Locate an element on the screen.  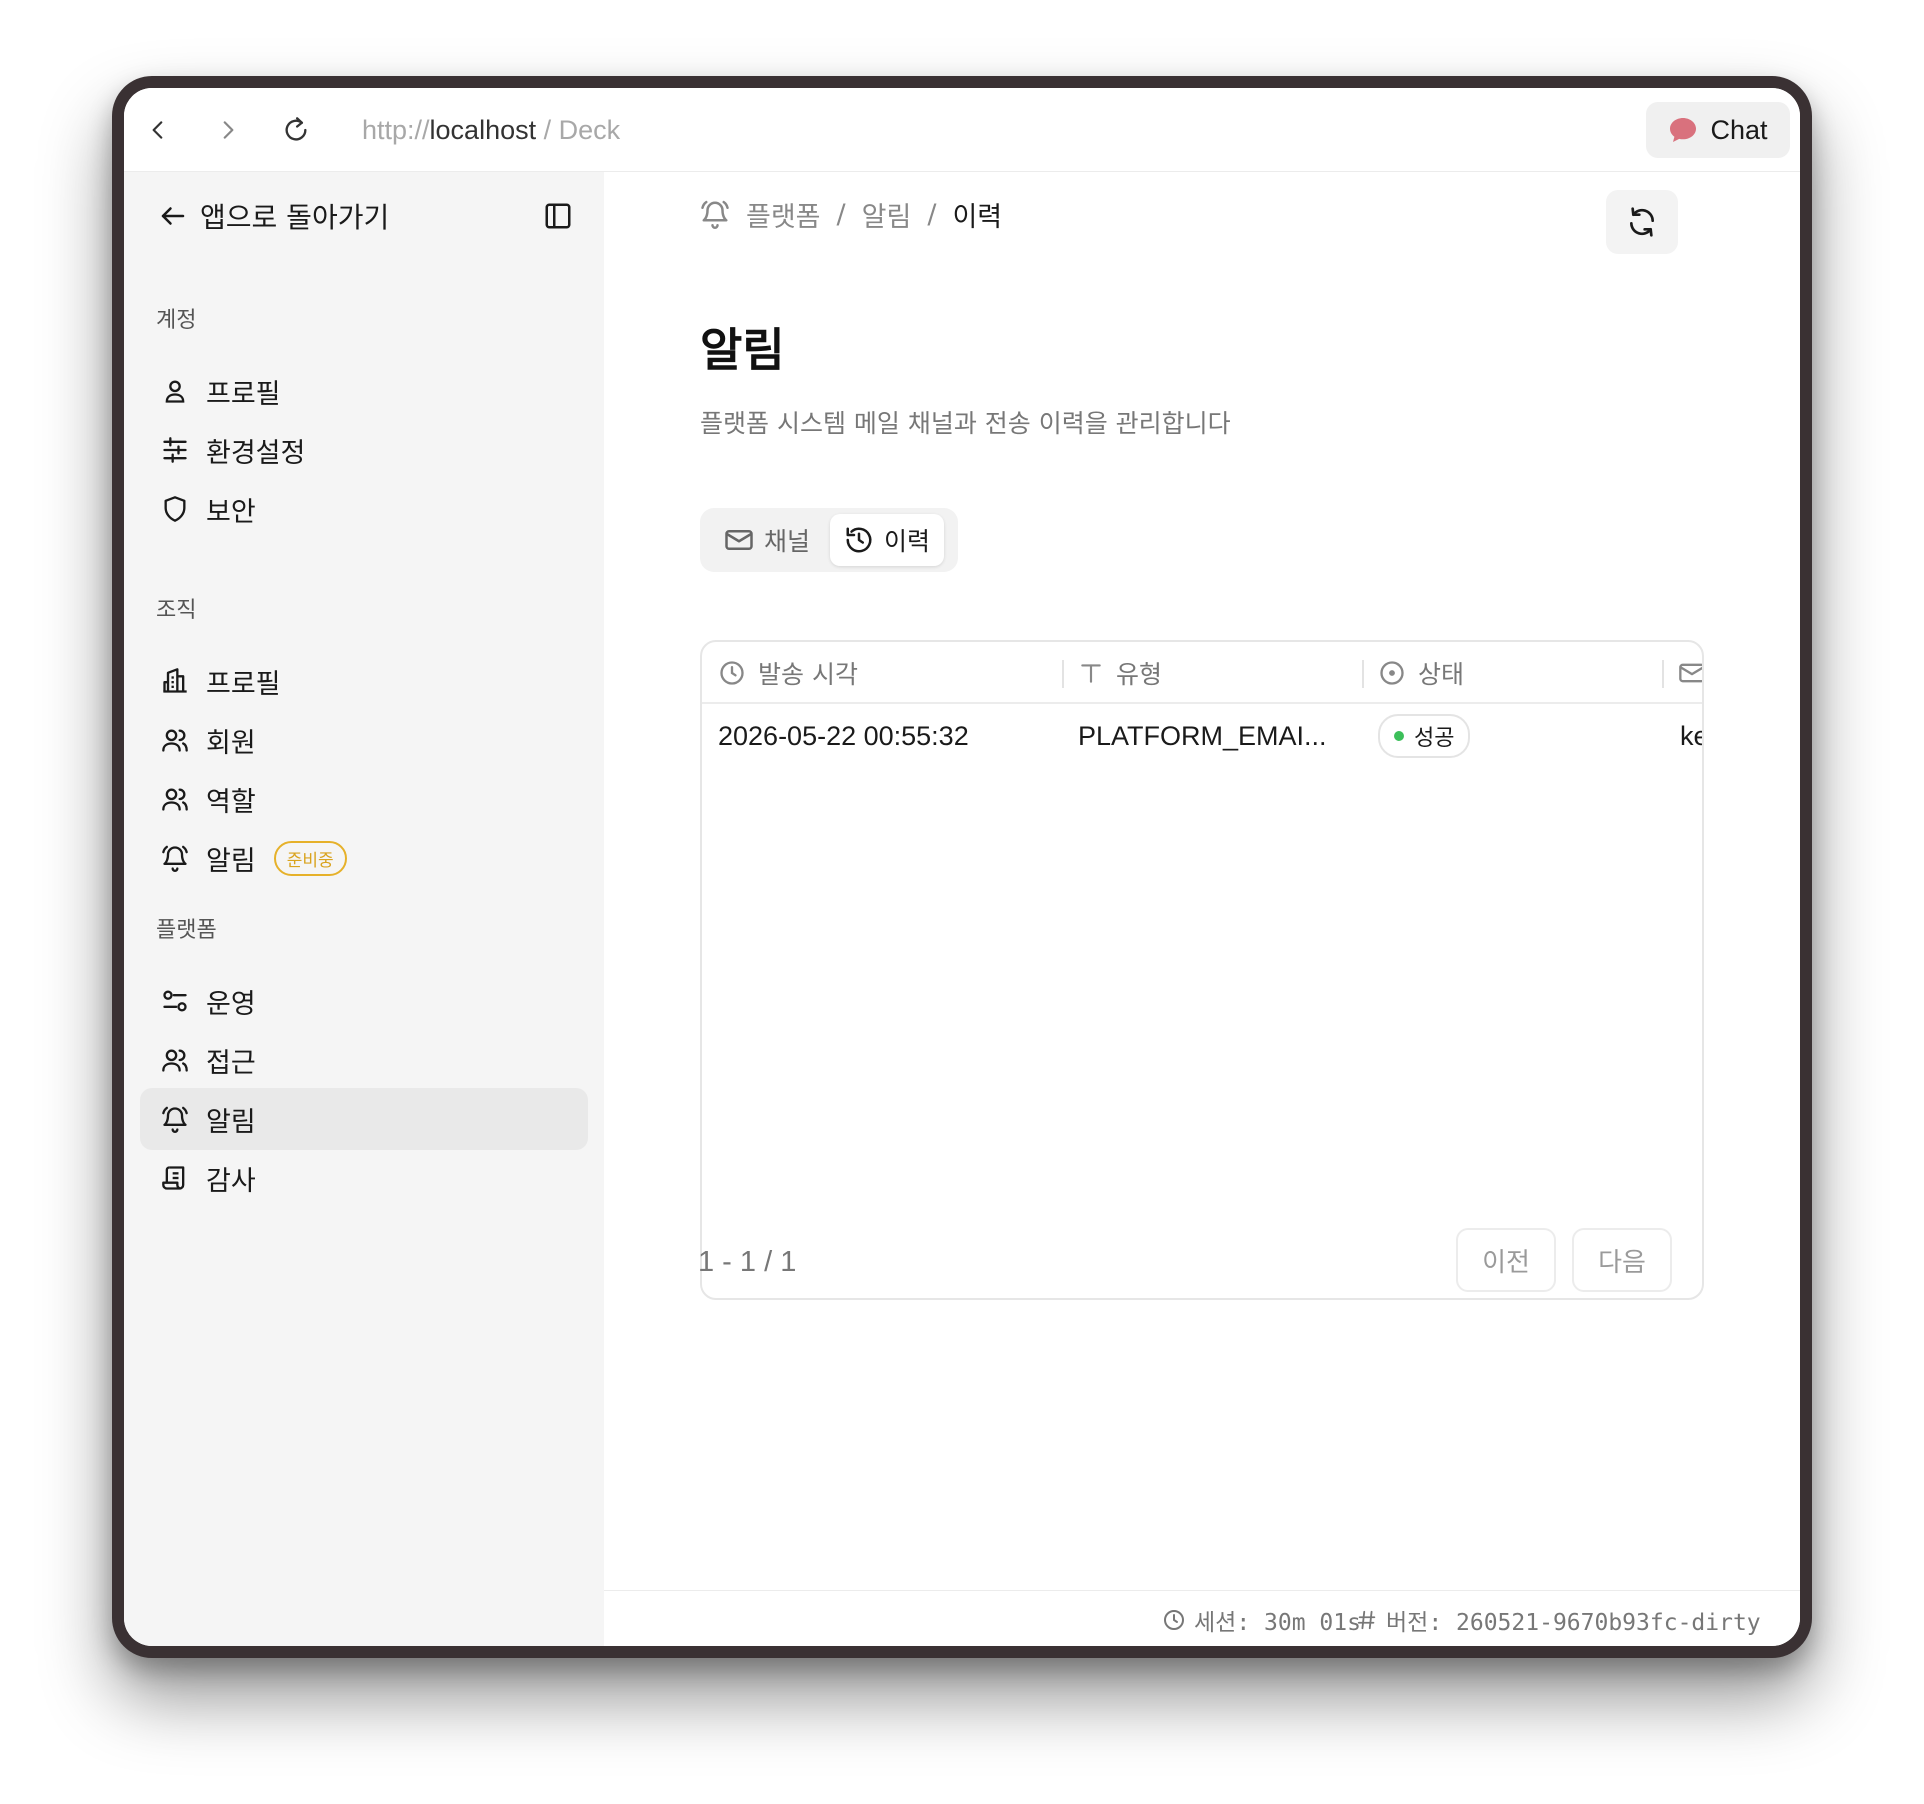
hash-icon is located at coordinates (1366, 1620).